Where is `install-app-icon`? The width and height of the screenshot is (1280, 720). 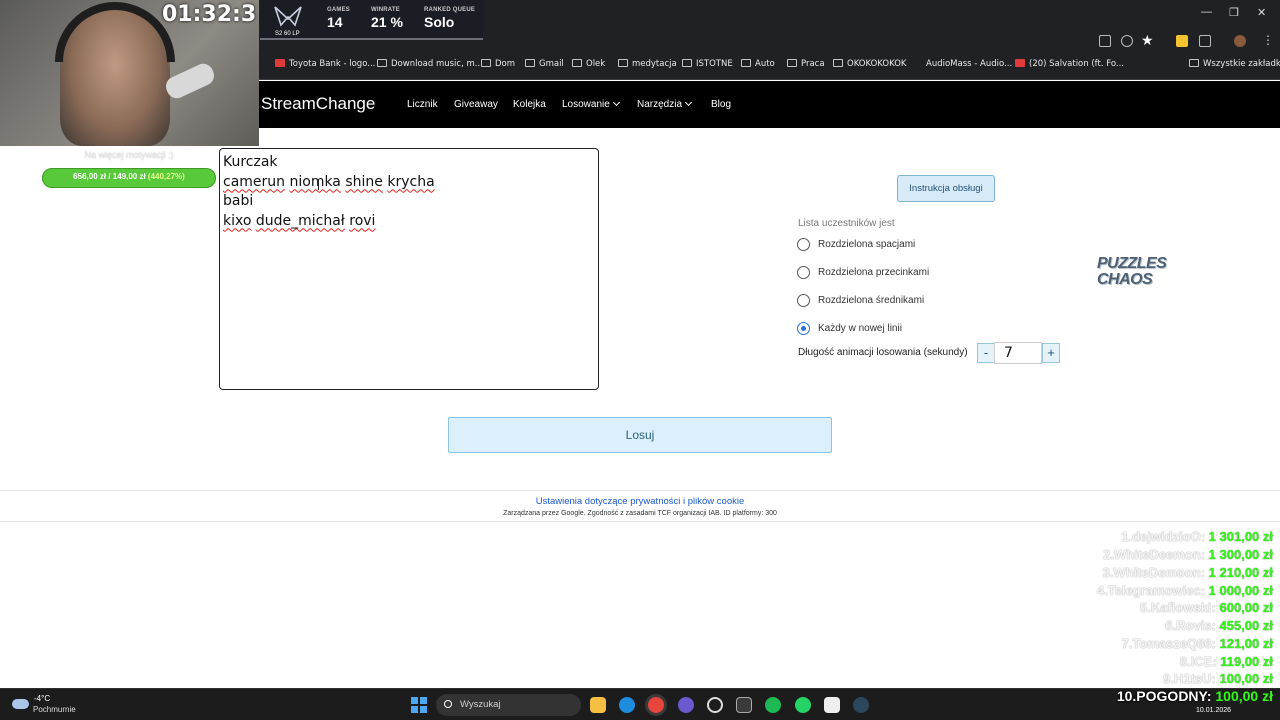
install-app-icon is located at coordinates (1105, 41).